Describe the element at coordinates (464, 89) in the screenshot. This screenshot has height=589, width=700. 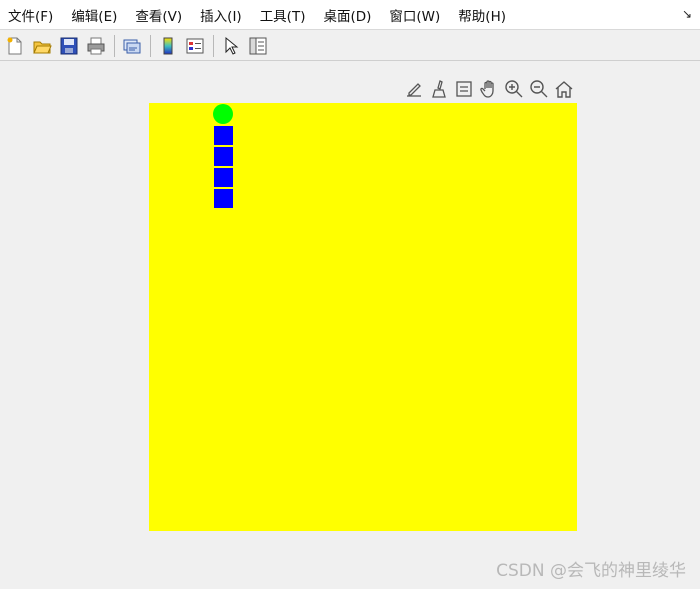
I see `data-tip-icon` at that location.